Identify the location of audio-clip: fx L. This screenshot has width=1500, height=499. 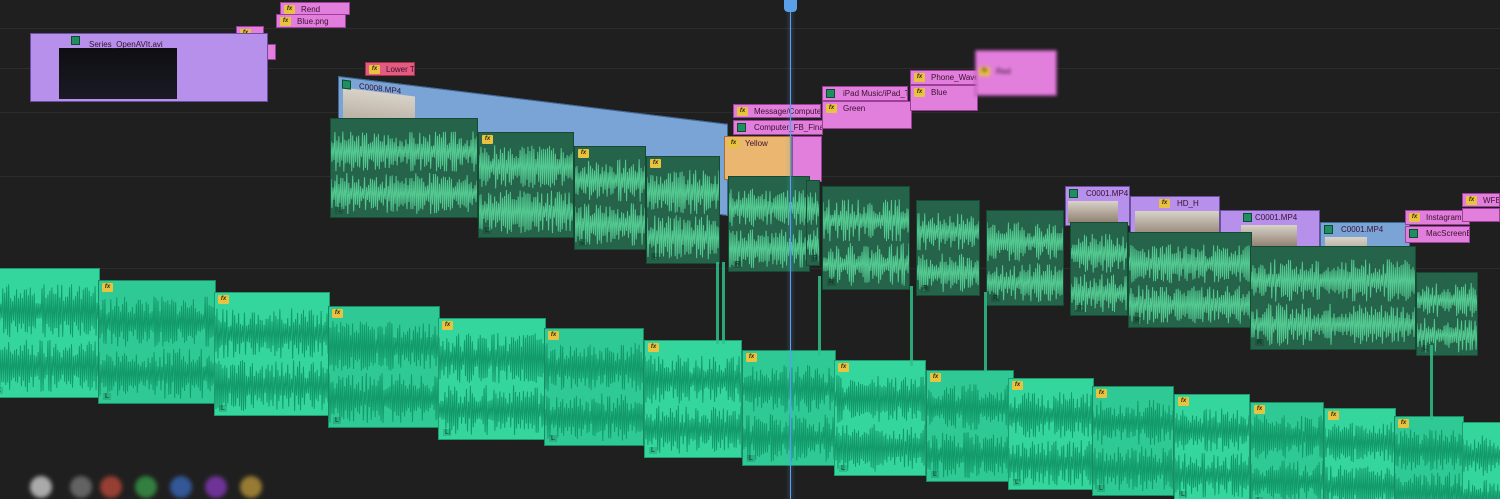
(683, 210).